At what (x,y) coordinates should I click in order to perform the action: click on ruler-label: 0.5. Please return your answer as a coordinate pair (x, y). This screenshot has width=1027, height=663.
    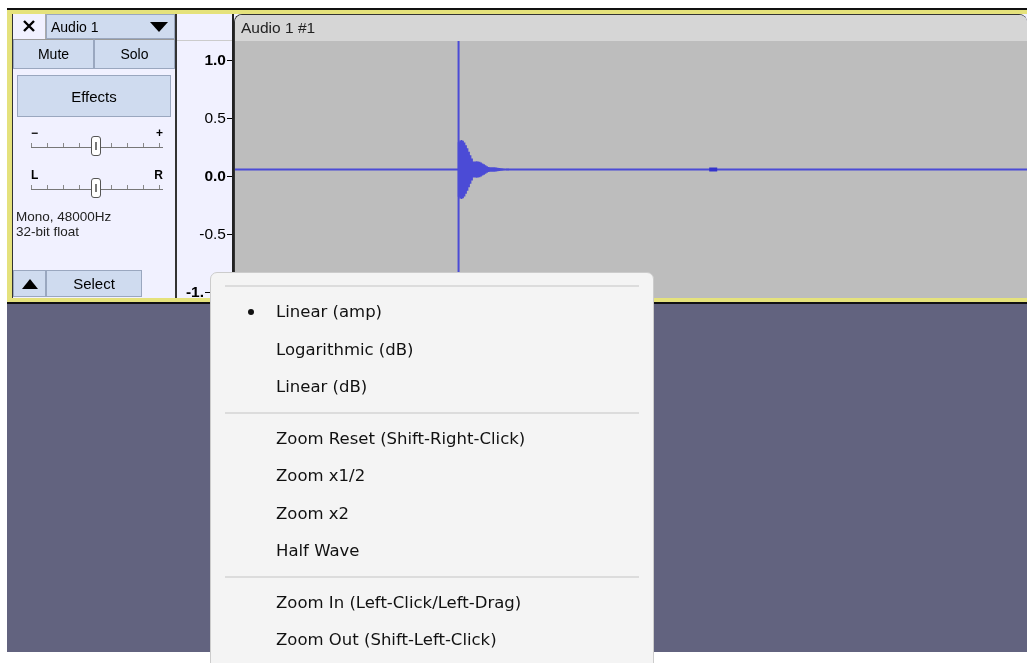
    Looking at the image, I should click on (215, 118).